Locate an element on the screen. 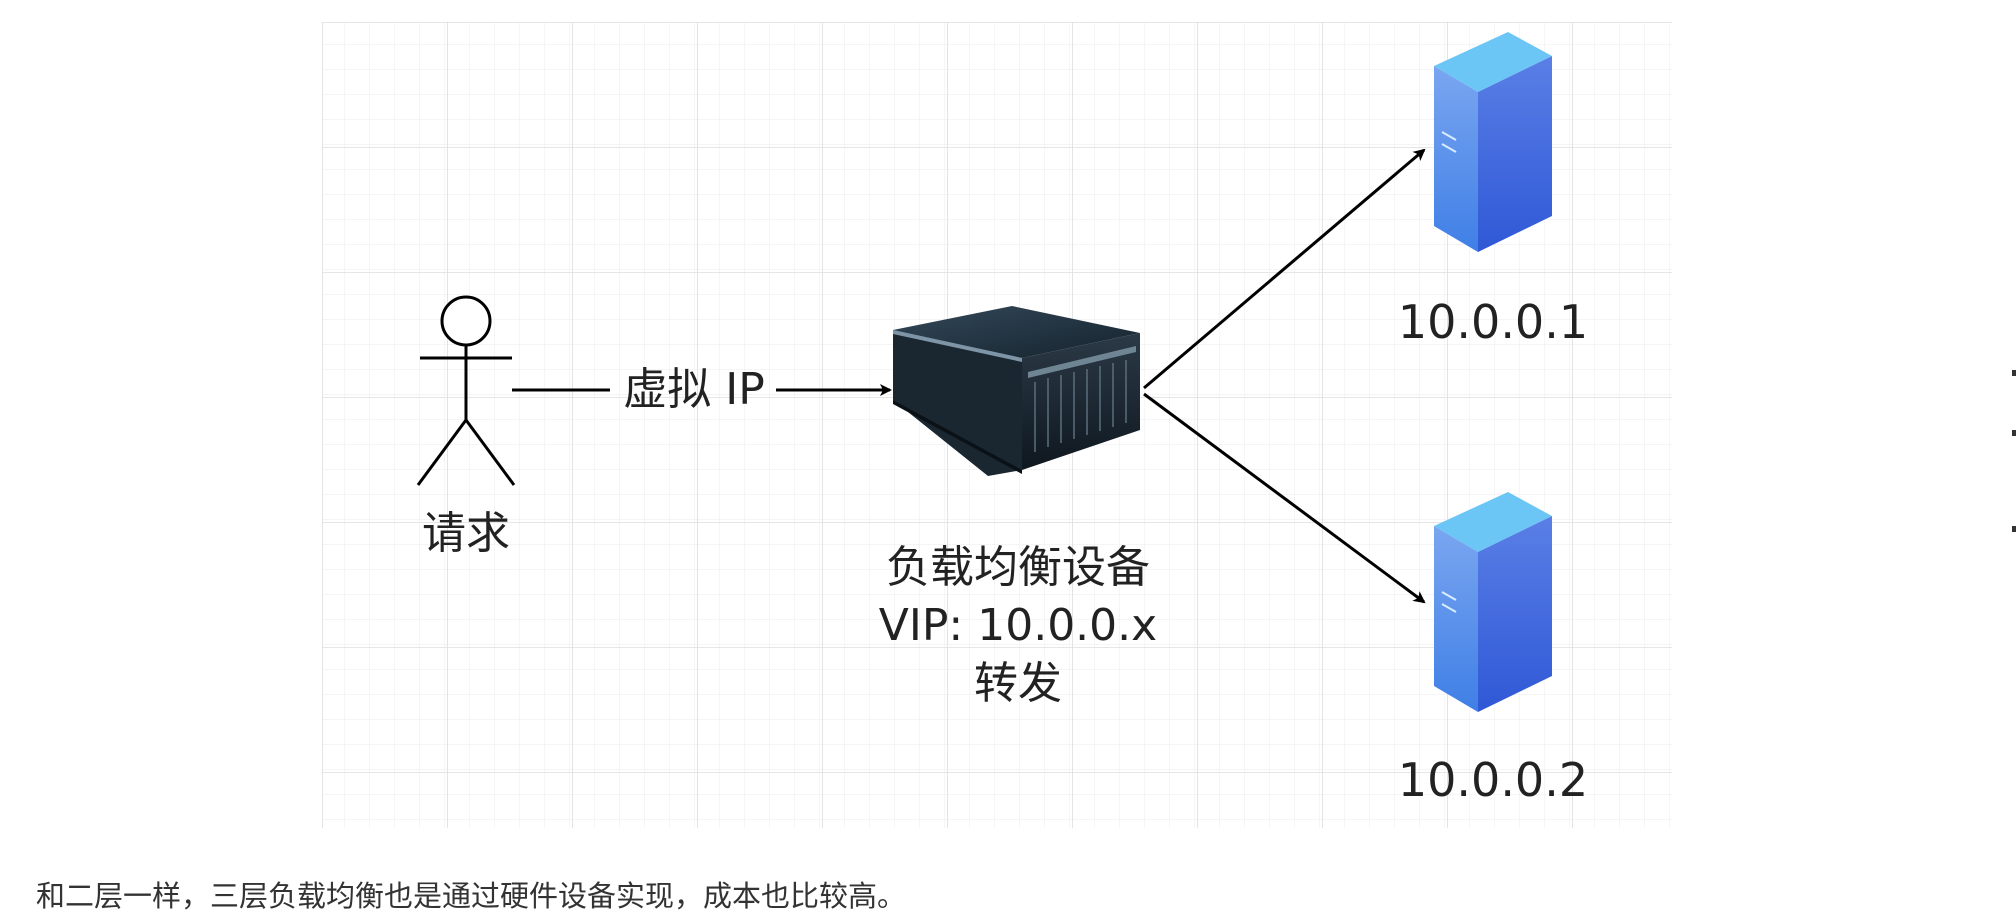 Image resolution: width=2016 pixels, height=924 pixels. actor-label: 请求 is located at coordinates (466, 533).